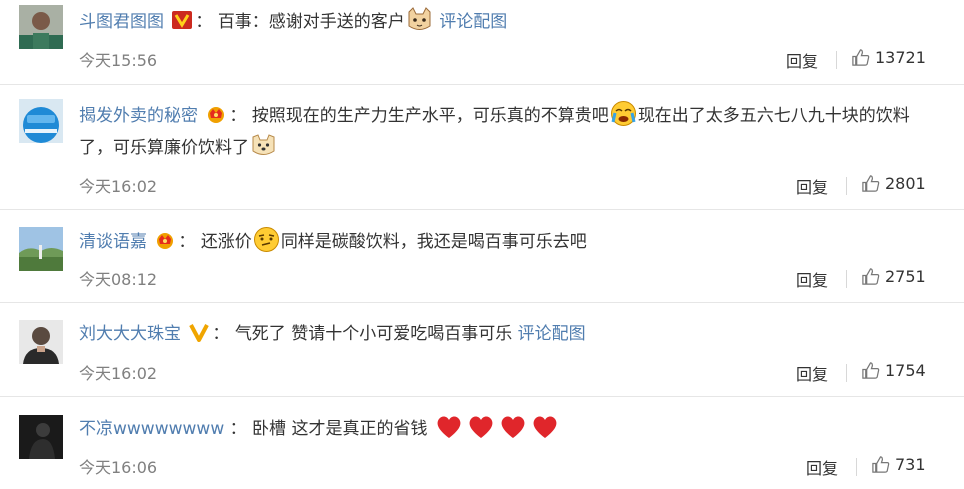 Image resolution: width=964 pixels, height=489 pixels. What do you see at coordinates (900, 57) in the screenshot?
I see `like-count: 13721` at bounding box center [900, 57].